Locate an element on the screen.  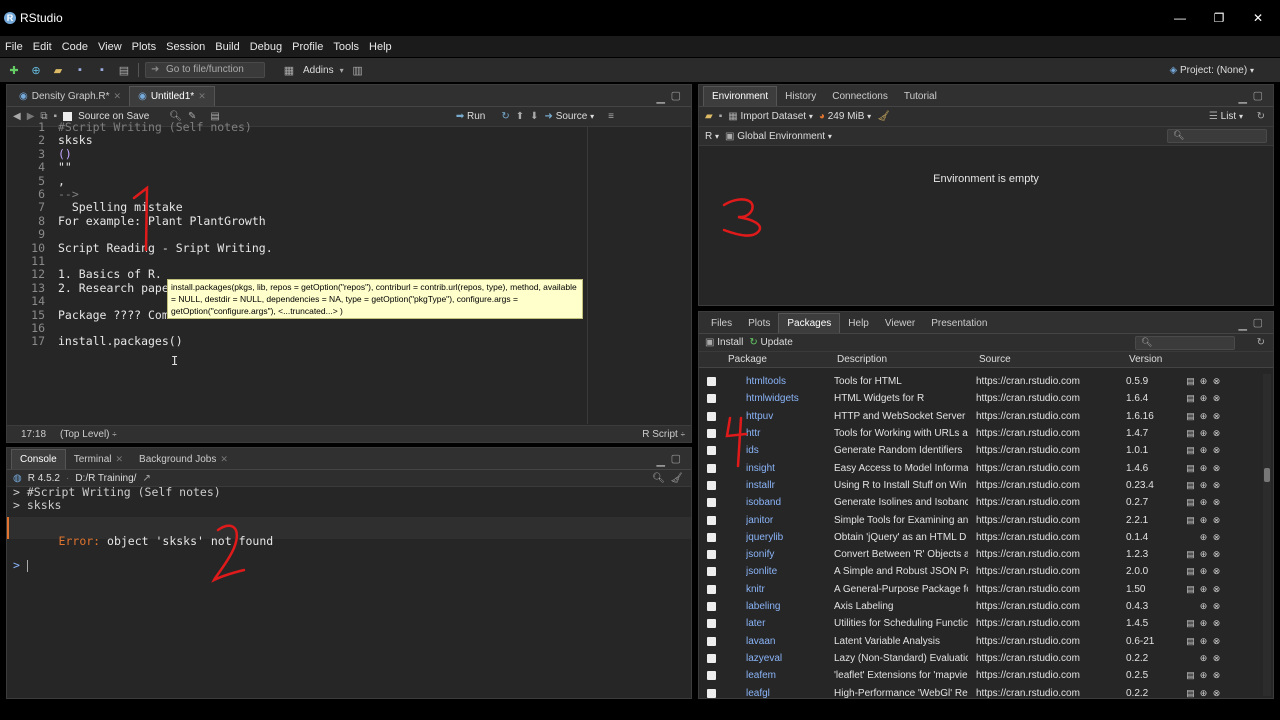
menu-file: File is located at coordinates (14, 47).